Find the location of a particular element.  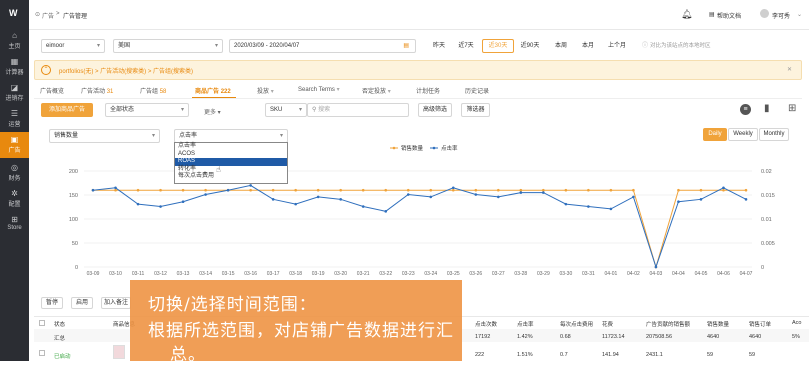

x-tick-label: 03-22 is located at coordinates (385, 274).